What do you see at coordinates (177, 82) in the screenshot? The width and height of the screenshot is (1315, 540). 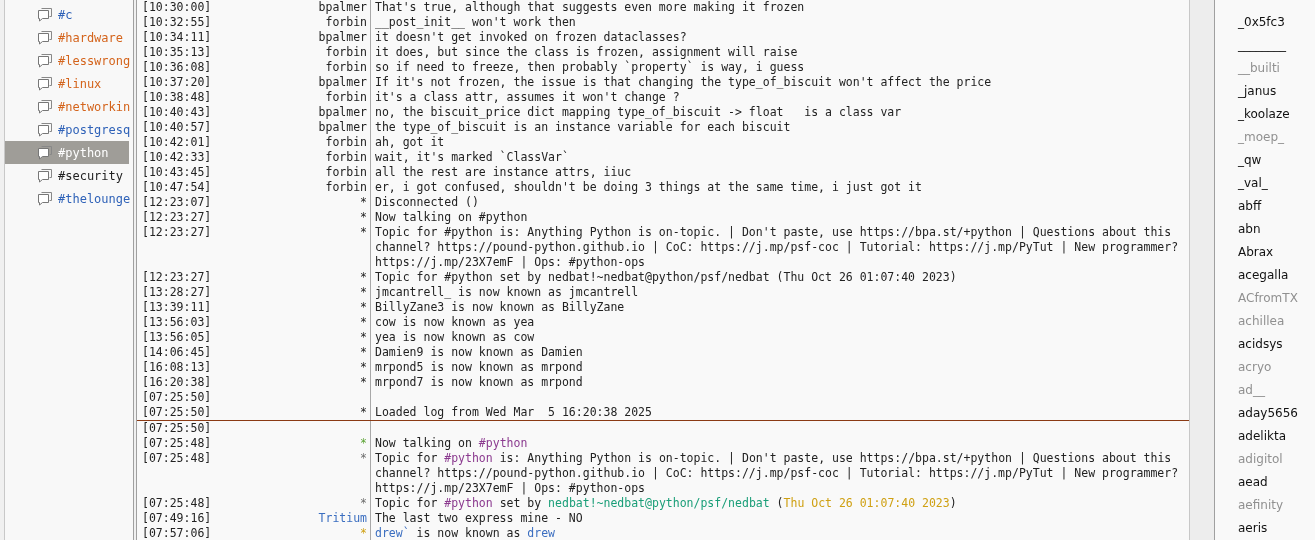 I see `timestamp: [10:37:20]` at bounding box center [177, 82].